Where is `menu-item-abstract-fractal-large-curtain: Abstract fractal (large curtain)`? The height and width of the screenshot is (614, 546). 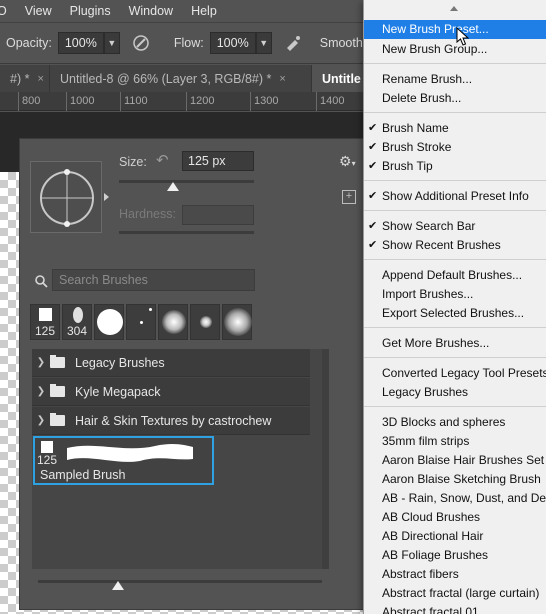 menu-item-abstract-fractal-large-curtain: Abstract fractal (large curtain) is located at coordinates (455, 593).